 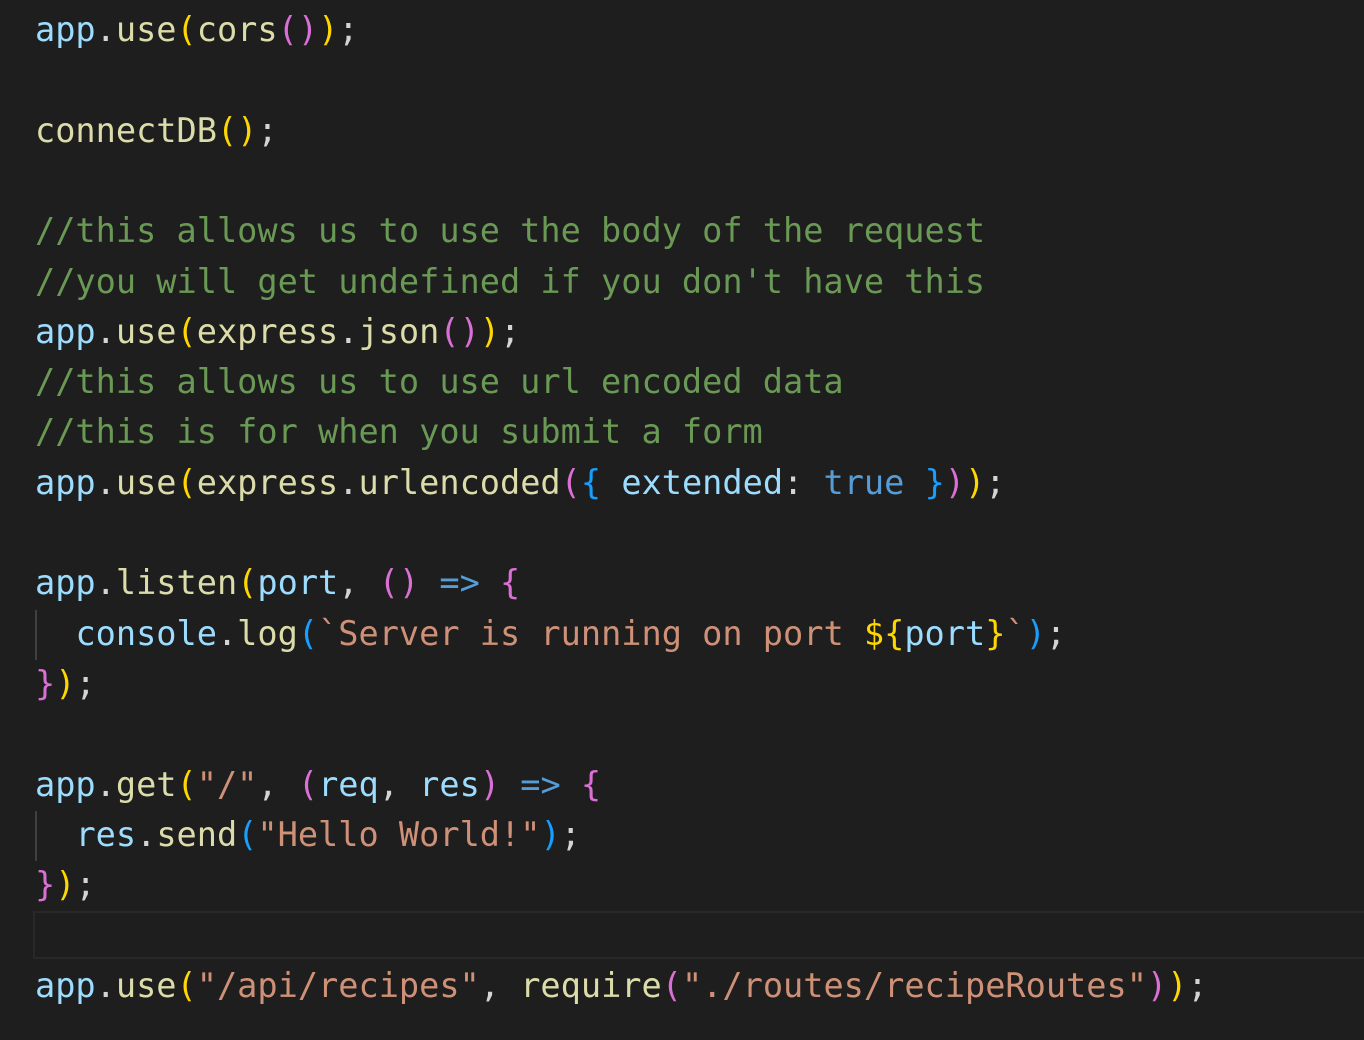 I want to click on code-line: app.listen(port, () => {, so click(x=277, y=583).